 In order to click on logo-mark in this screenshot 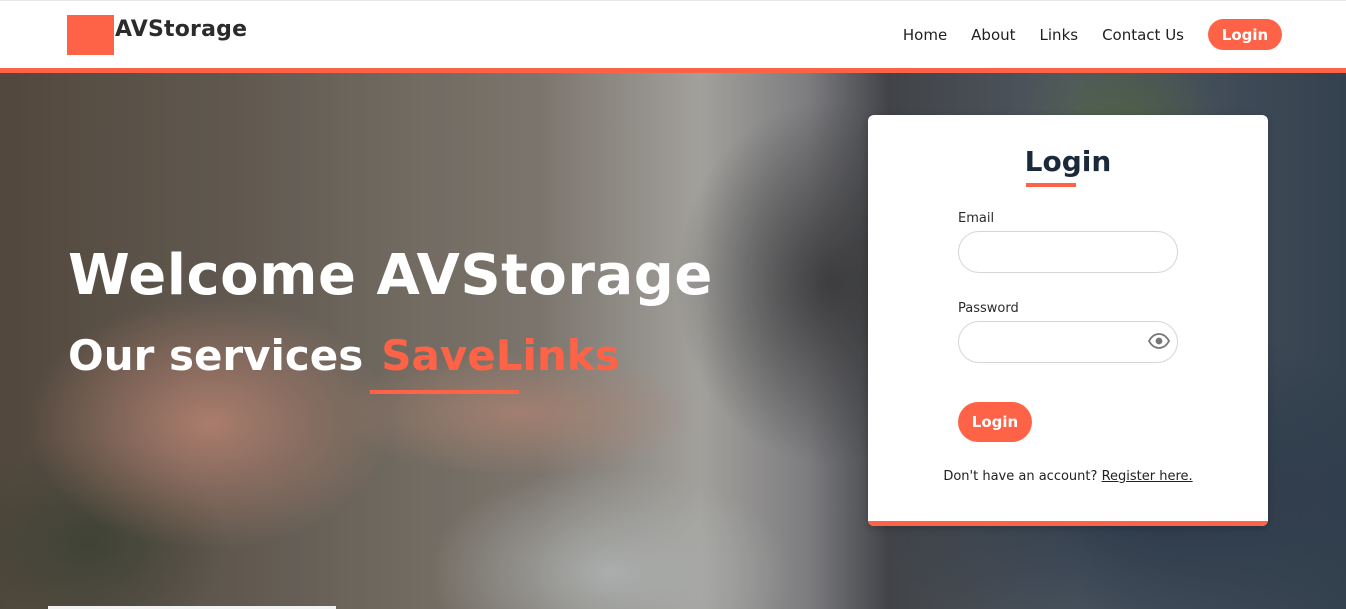, I will do `click(90, 35)`.